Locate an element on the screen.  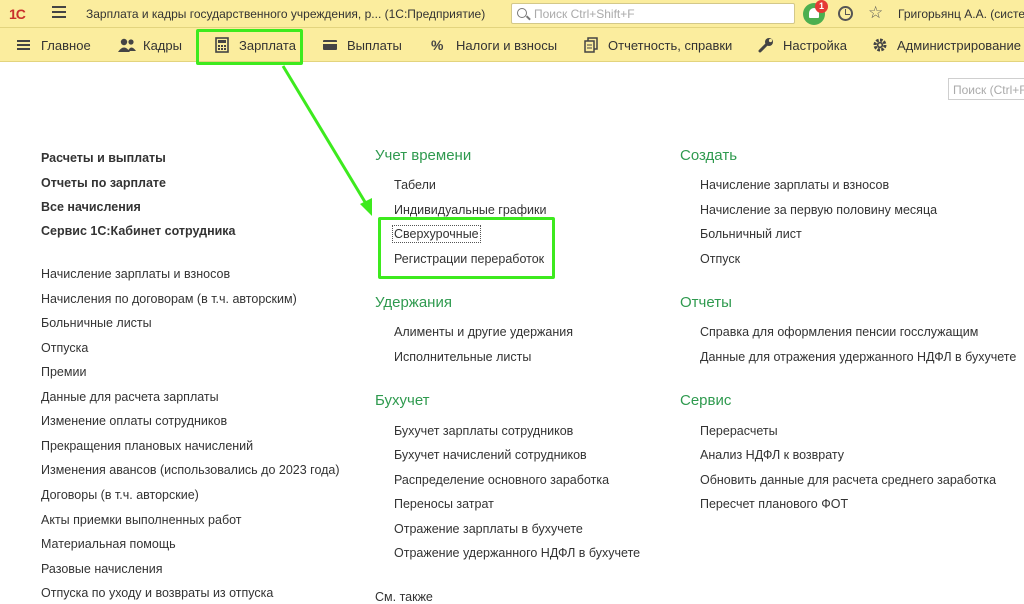
section-title-create: Создать is located at coordinates (709, 155).